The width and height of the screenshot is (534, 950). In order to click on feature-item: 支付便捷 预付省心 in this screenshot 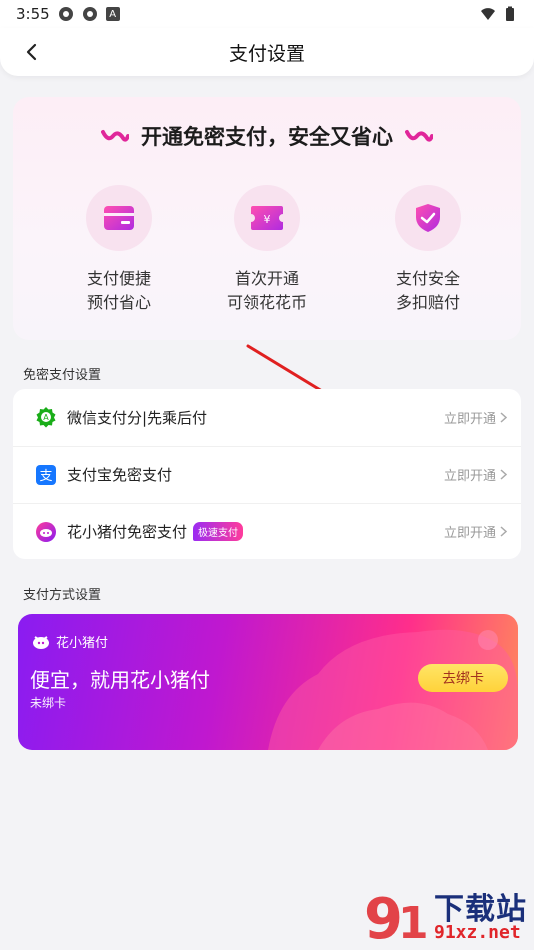, I will do `click(119, 250)`.